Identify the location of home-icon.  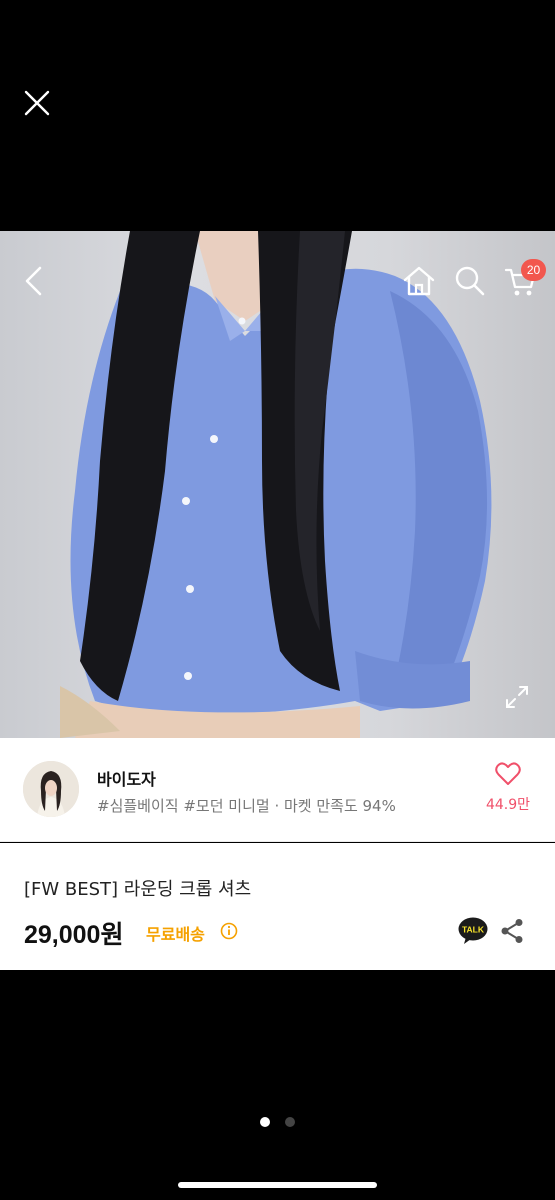
(419, 281).